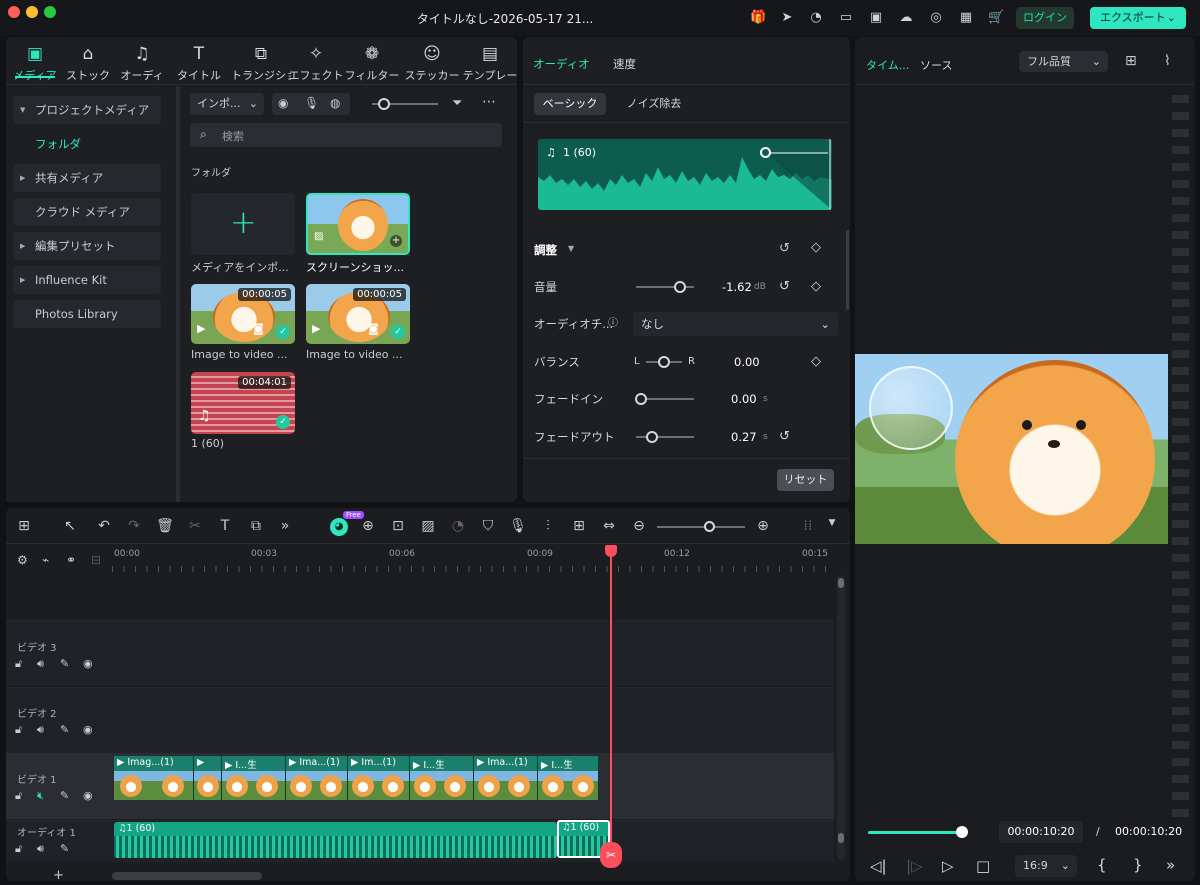 Image resolution: width=1200 pixels, height=885 pixels. I want to click on video-clip: ▶, so click(208, 778).